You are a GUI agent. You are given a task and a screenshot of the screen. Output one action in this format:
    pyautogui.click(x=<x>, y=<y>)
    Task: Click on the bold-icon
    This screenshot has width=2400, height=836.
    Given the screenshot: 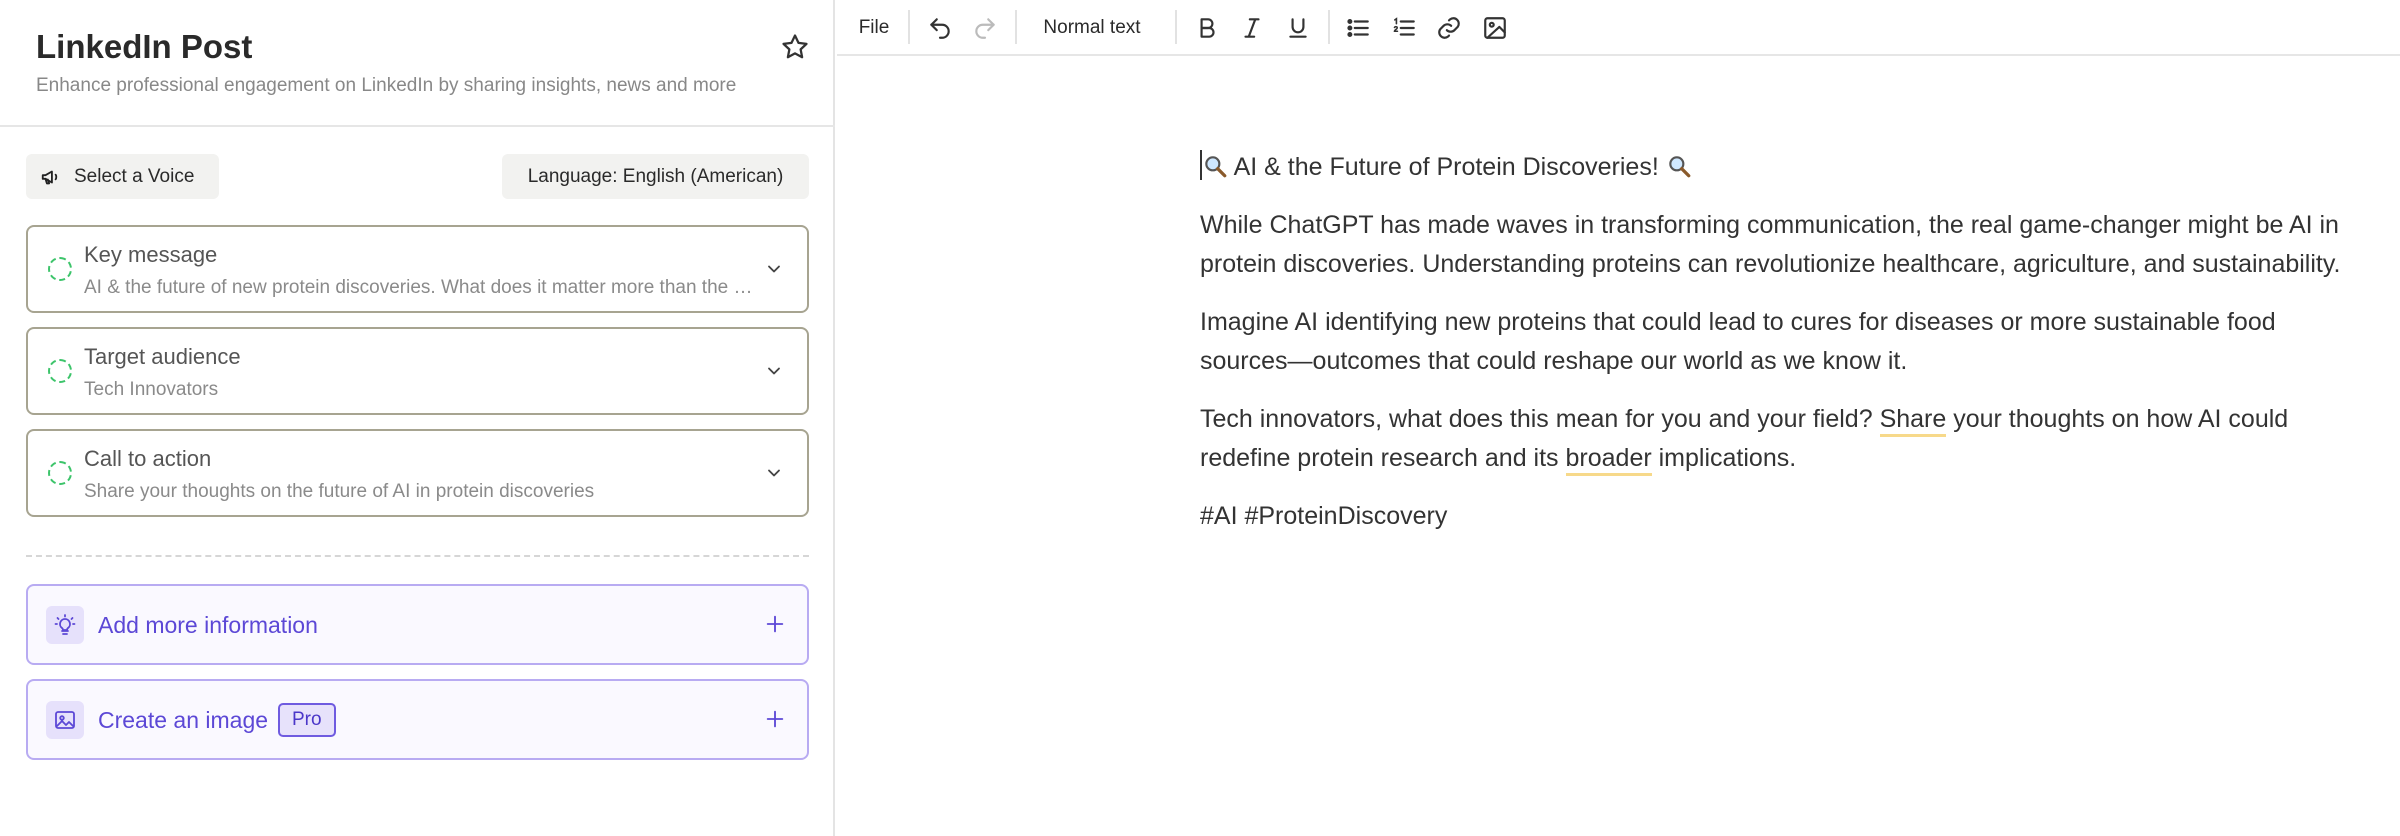 What is the action you would take?
    pyautogui.click(x=1207, y=28)
    